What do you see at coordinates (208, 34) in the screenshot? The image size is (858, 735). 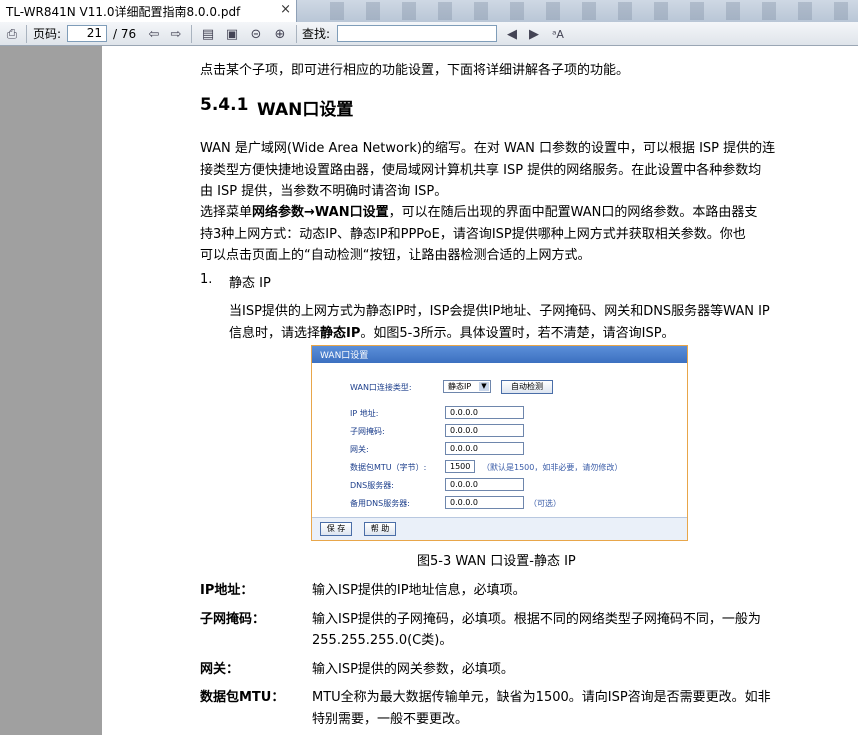 I see `fit-width-icon: ▤` at bounding box center [208, 34].